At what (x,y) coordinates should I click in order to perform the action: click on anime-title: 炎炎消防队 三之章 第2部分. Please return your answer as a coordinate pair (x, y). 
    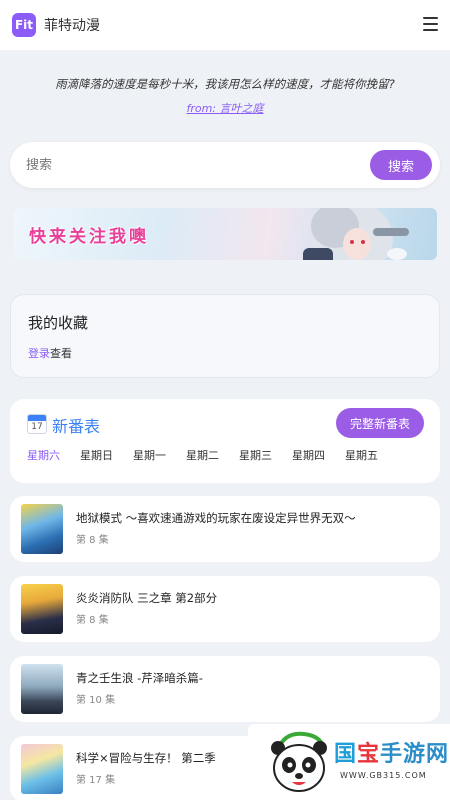
    Looking at the image, I should click on (146, 598).